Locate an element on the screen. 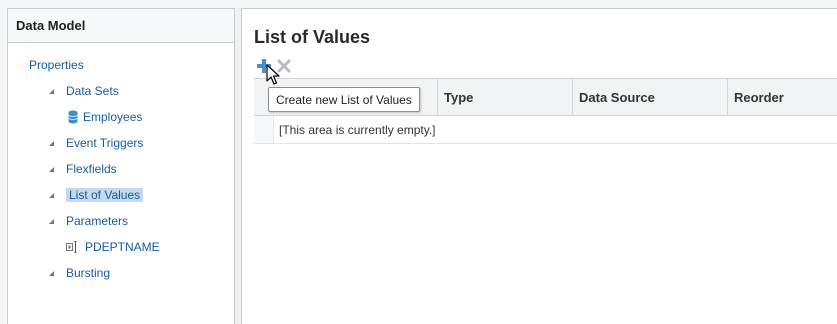 The image size is (837, 324). database-icon is located at coordinates (73, 117).